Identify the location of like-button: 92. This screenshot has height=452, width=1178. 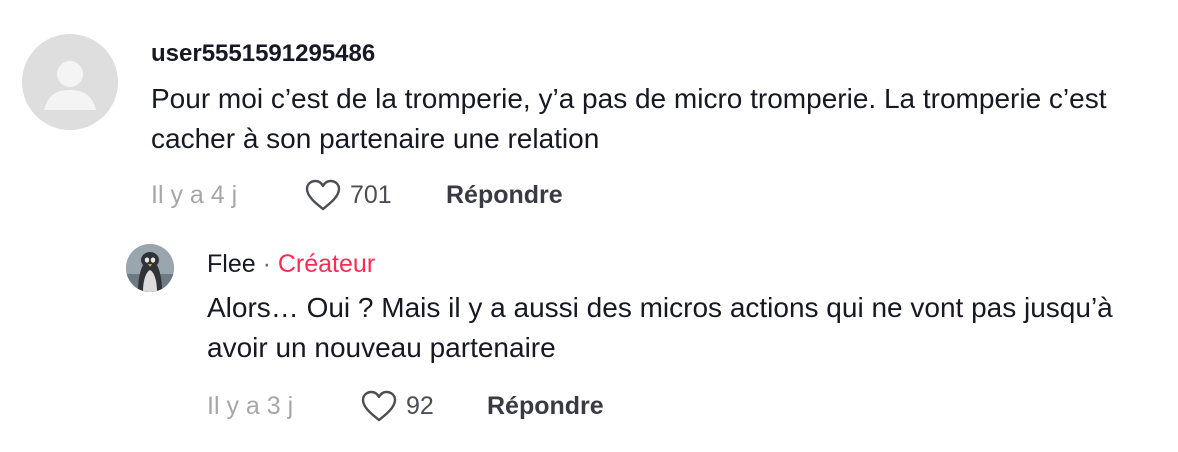
(423, 406).